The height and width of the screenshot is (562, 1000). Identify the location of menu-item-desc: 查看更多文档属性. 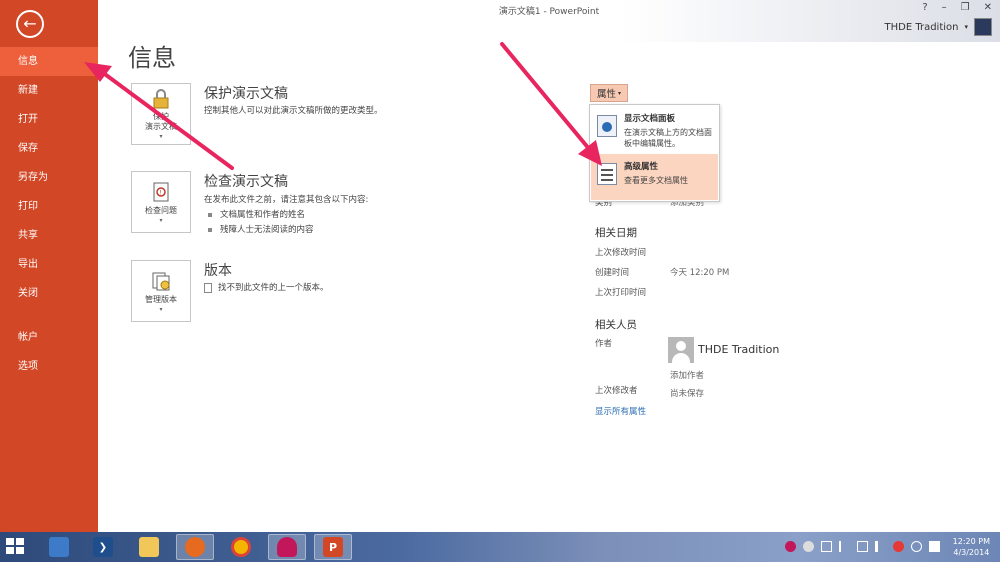
(656, 180).